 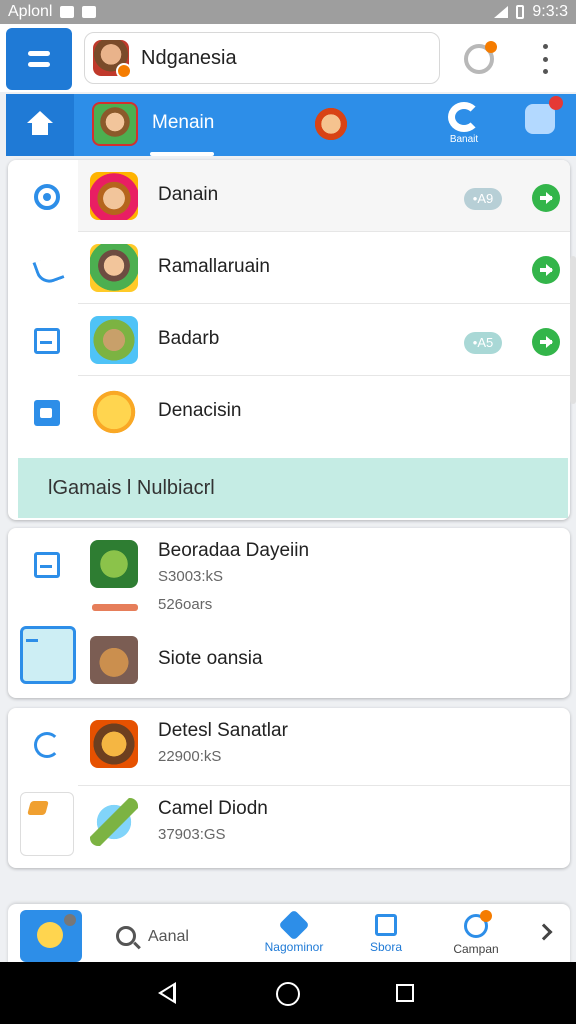 I want to click on more-options-button, so click(x=545, y=59).